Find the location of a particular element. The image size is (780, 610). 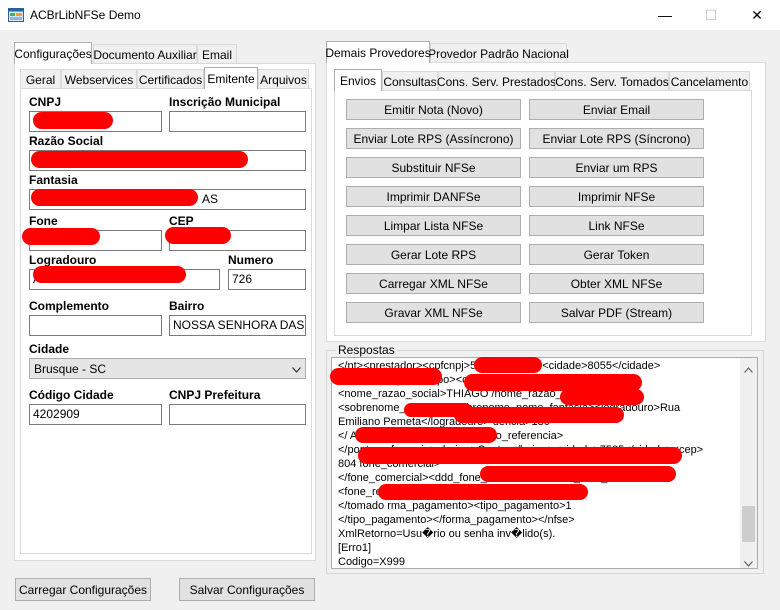

subtab-consultas: Consultas is located at coordinates (410, 81).